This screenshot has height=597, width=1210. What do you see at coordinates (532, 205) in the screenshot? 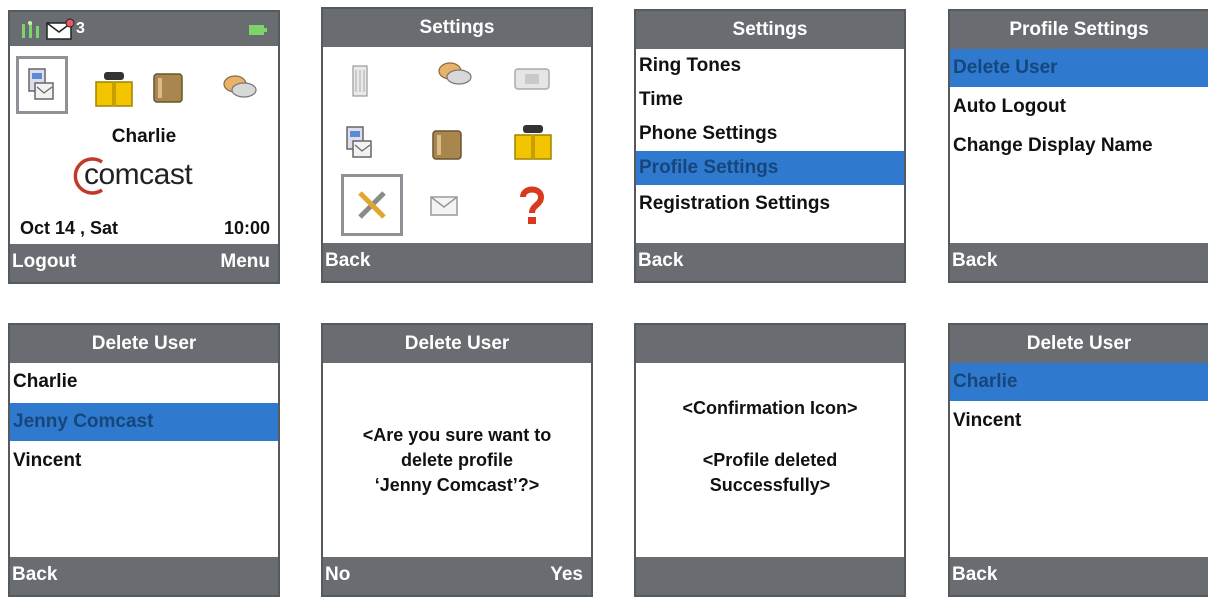
I see `help-question-icon` at bounding box center [532, 205].